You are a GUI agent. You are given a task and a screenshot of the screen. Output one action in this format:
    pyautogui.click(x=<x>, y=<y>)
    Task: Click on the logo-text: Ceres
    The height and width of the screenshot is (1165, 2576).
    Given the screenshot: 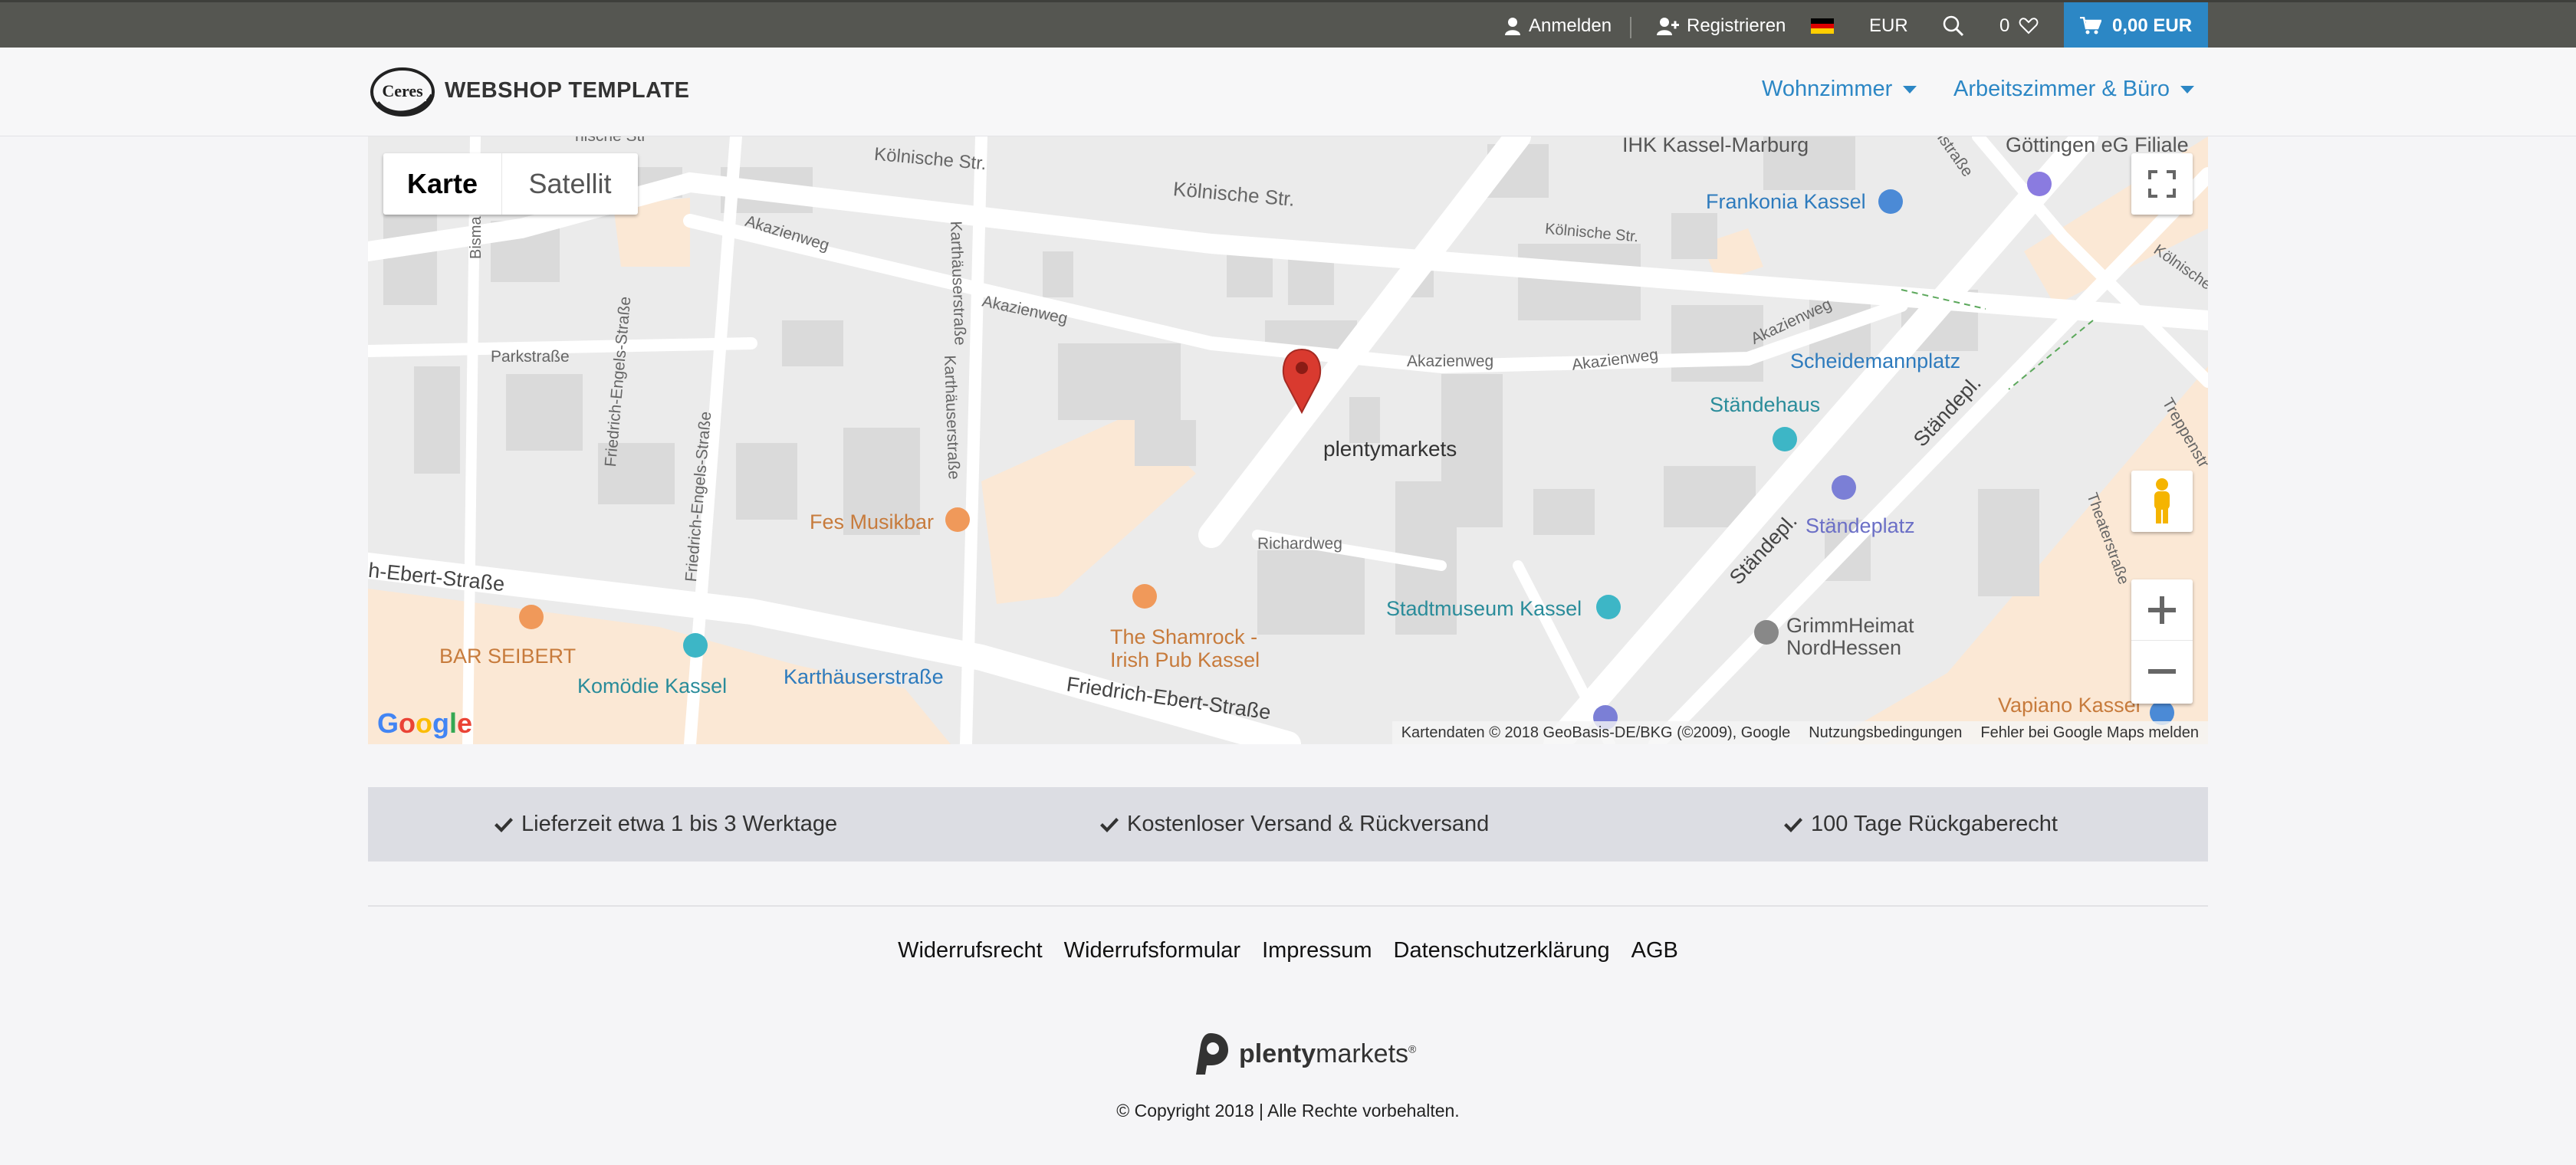 What is the action you would take?
    pyautogui.click(x=402, y=90)
    